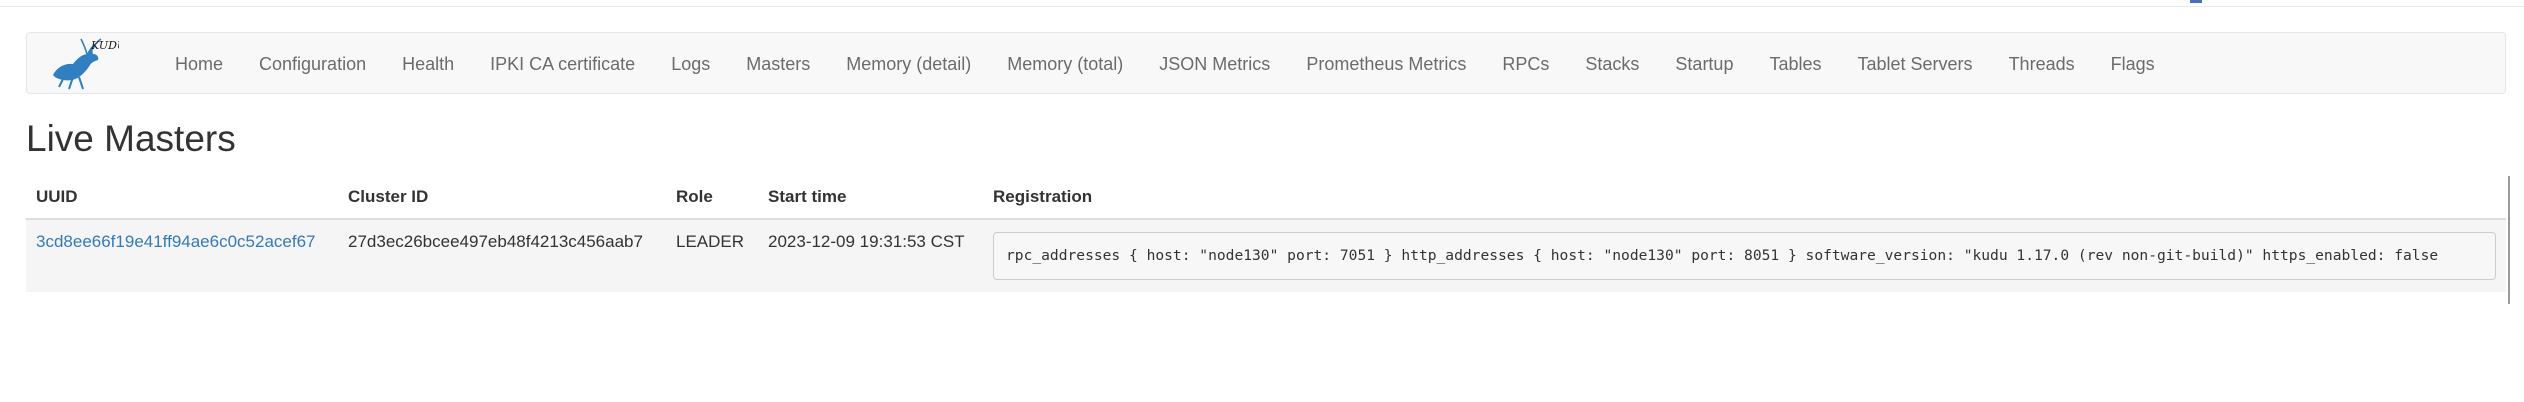 This screenshot has width=2524, height=402. Describe the element at coordinates (428, 64) in the screenshot. I see `nav-item-health: Health` at that location.